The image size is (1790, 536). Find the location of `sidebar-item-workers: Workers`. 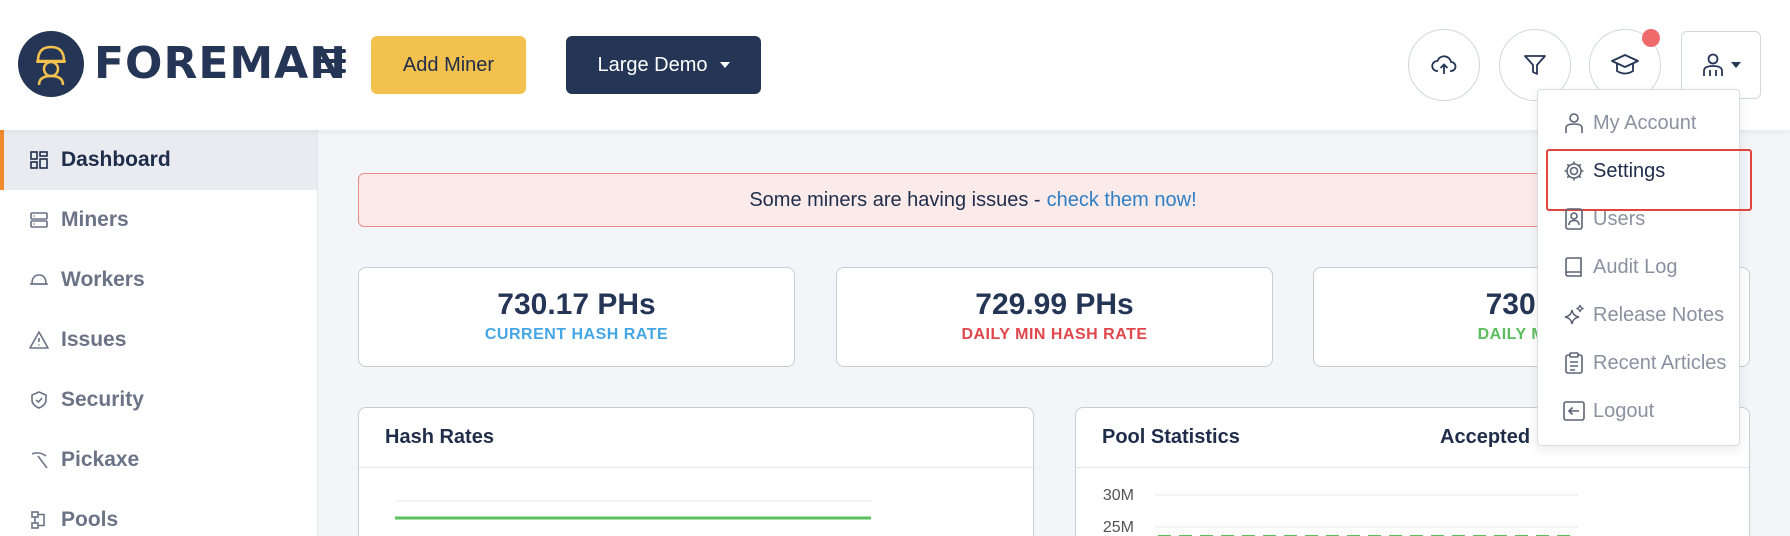

sidebar-item-workers: Workers is located at coordinates (158, 280).